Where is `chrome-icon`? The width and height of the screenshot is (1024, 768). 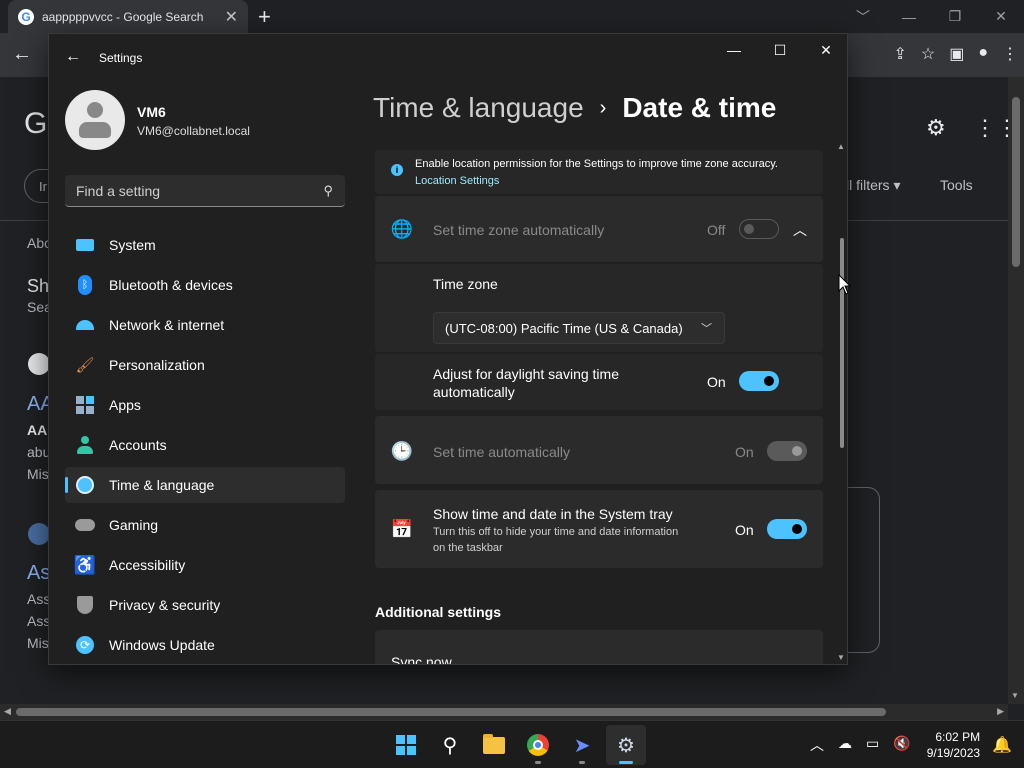 chrome-icon is located at coordinates (538, 745).